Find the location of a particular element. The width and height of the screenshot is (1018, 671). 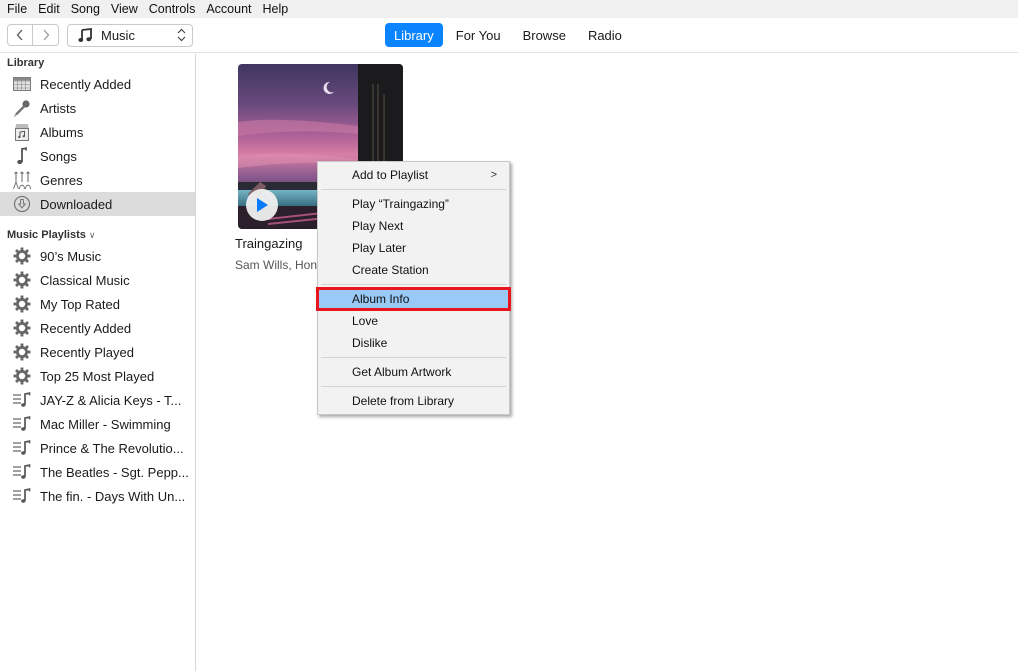

music-playlists-title: Music Playlists is located at coordinates (46, 235).